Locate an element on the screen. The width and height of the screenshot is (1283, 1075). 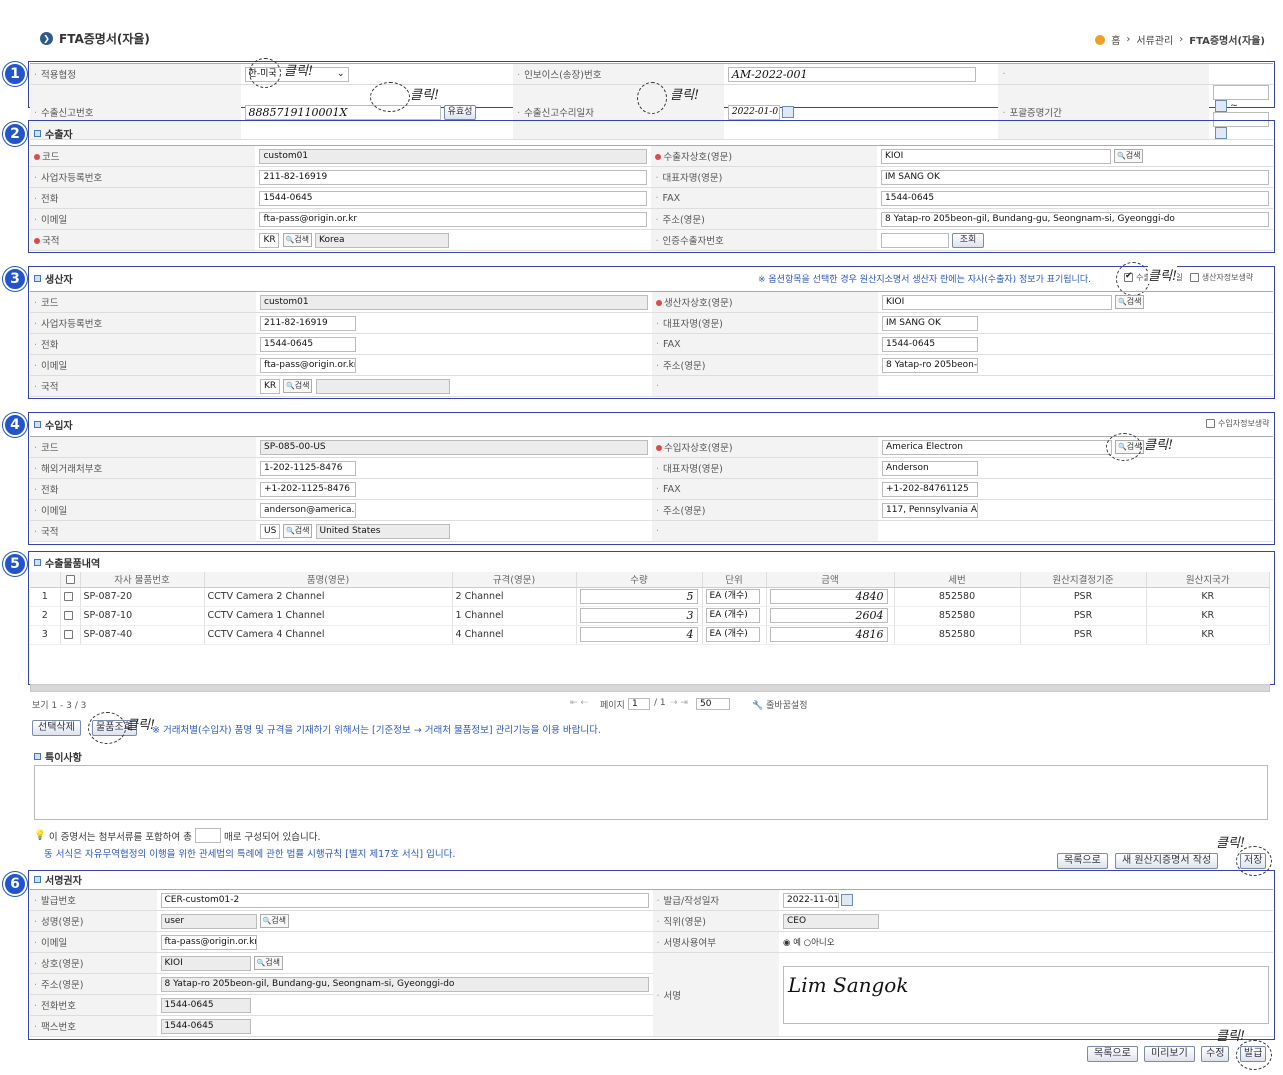
amount-input: 4816 is located at coordinates (828, 634).